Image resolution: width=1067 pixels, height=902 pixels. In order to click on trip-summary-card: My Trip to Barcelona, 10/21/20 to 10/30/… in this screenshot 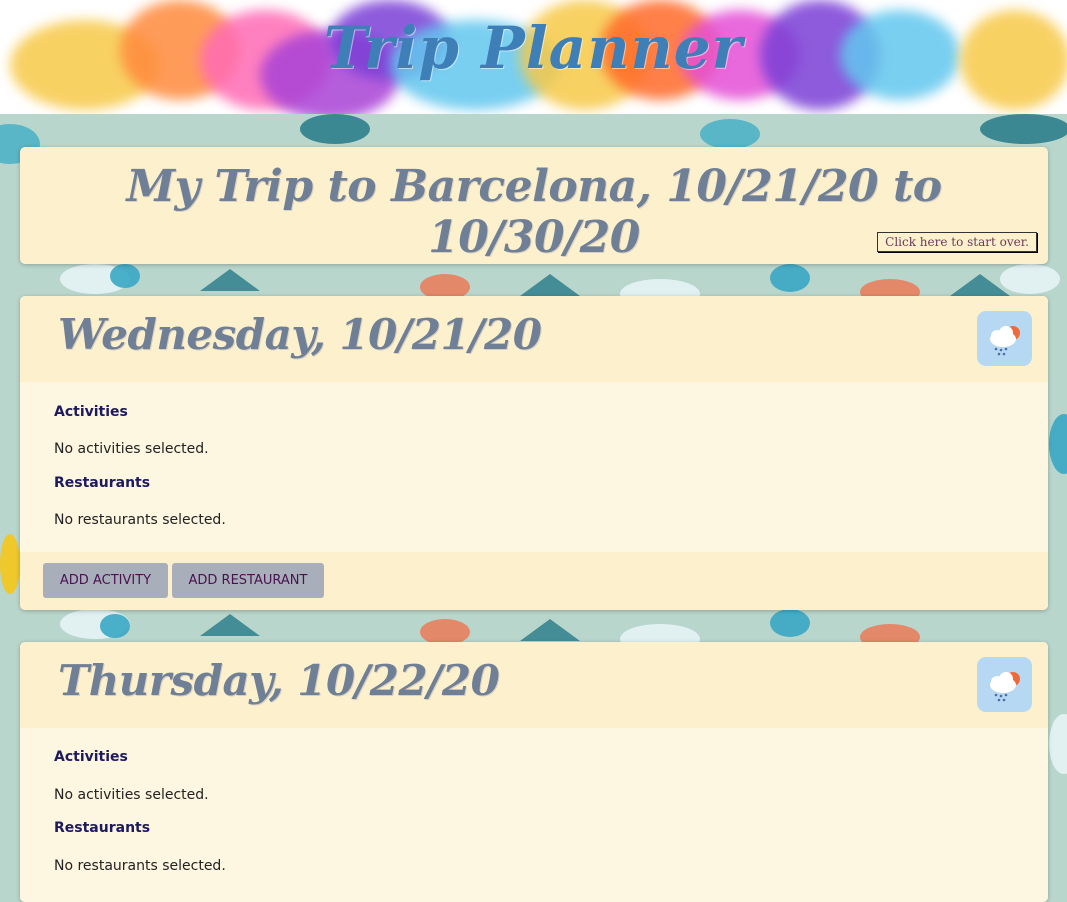, I will do `click(534, 205)`.